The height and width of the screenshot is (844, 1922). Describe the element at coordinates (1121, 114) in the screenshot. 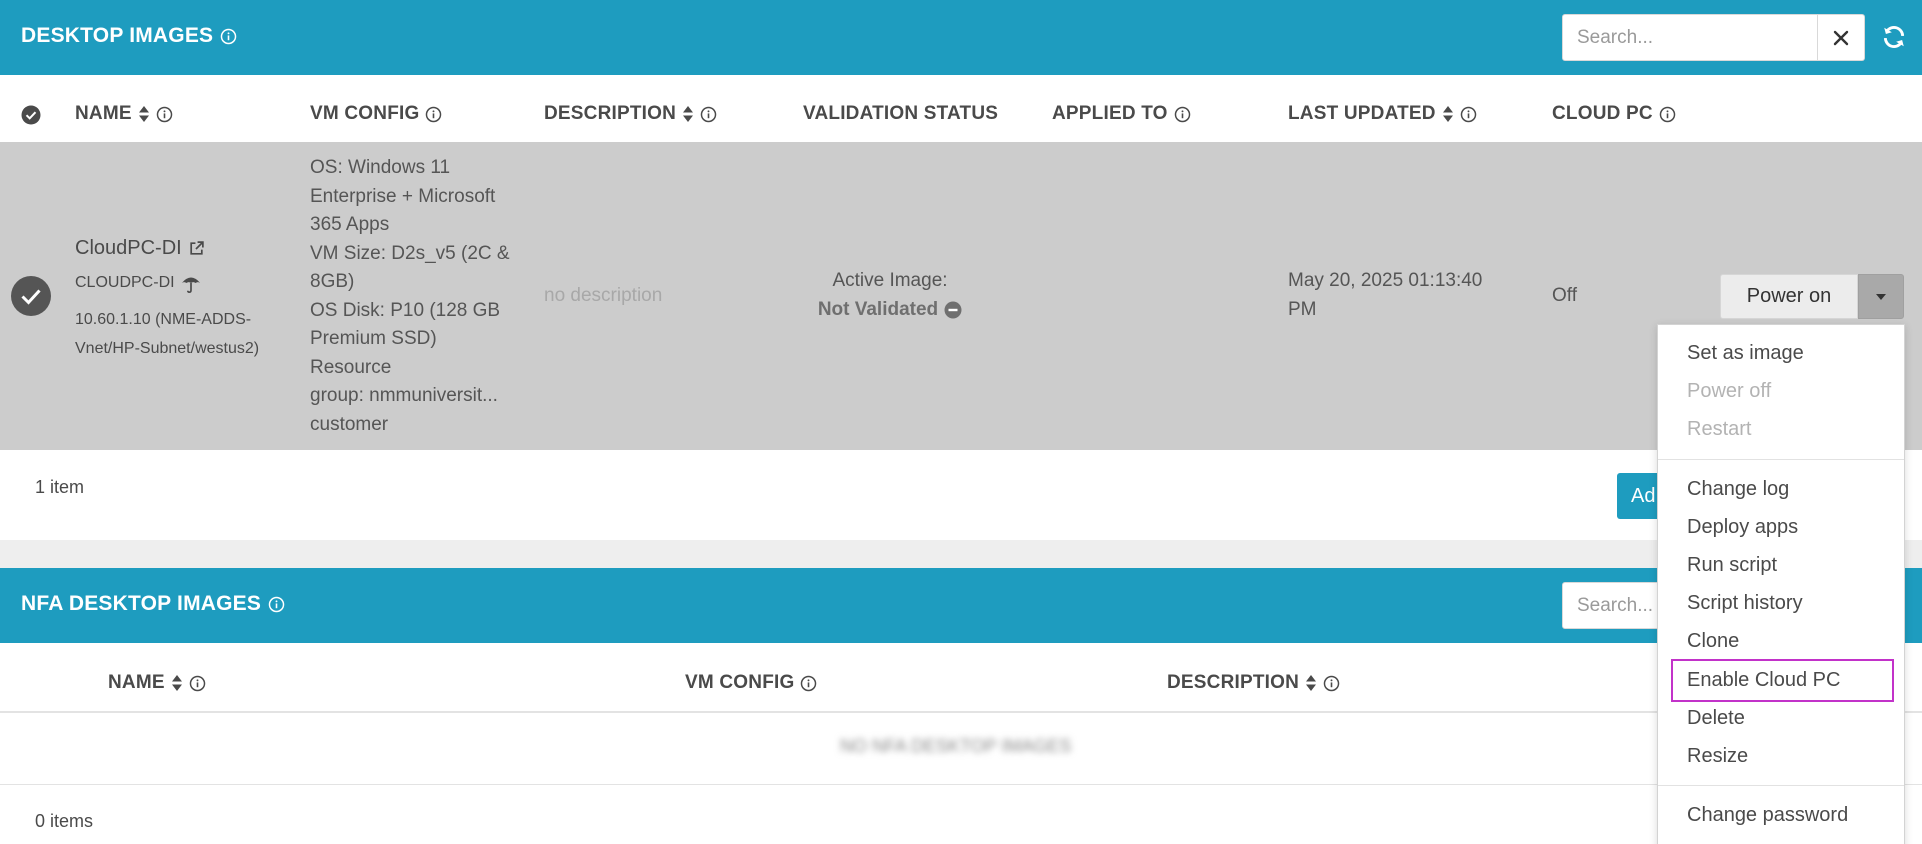

I see `column-applied-to: APPLIED TO` at that location.